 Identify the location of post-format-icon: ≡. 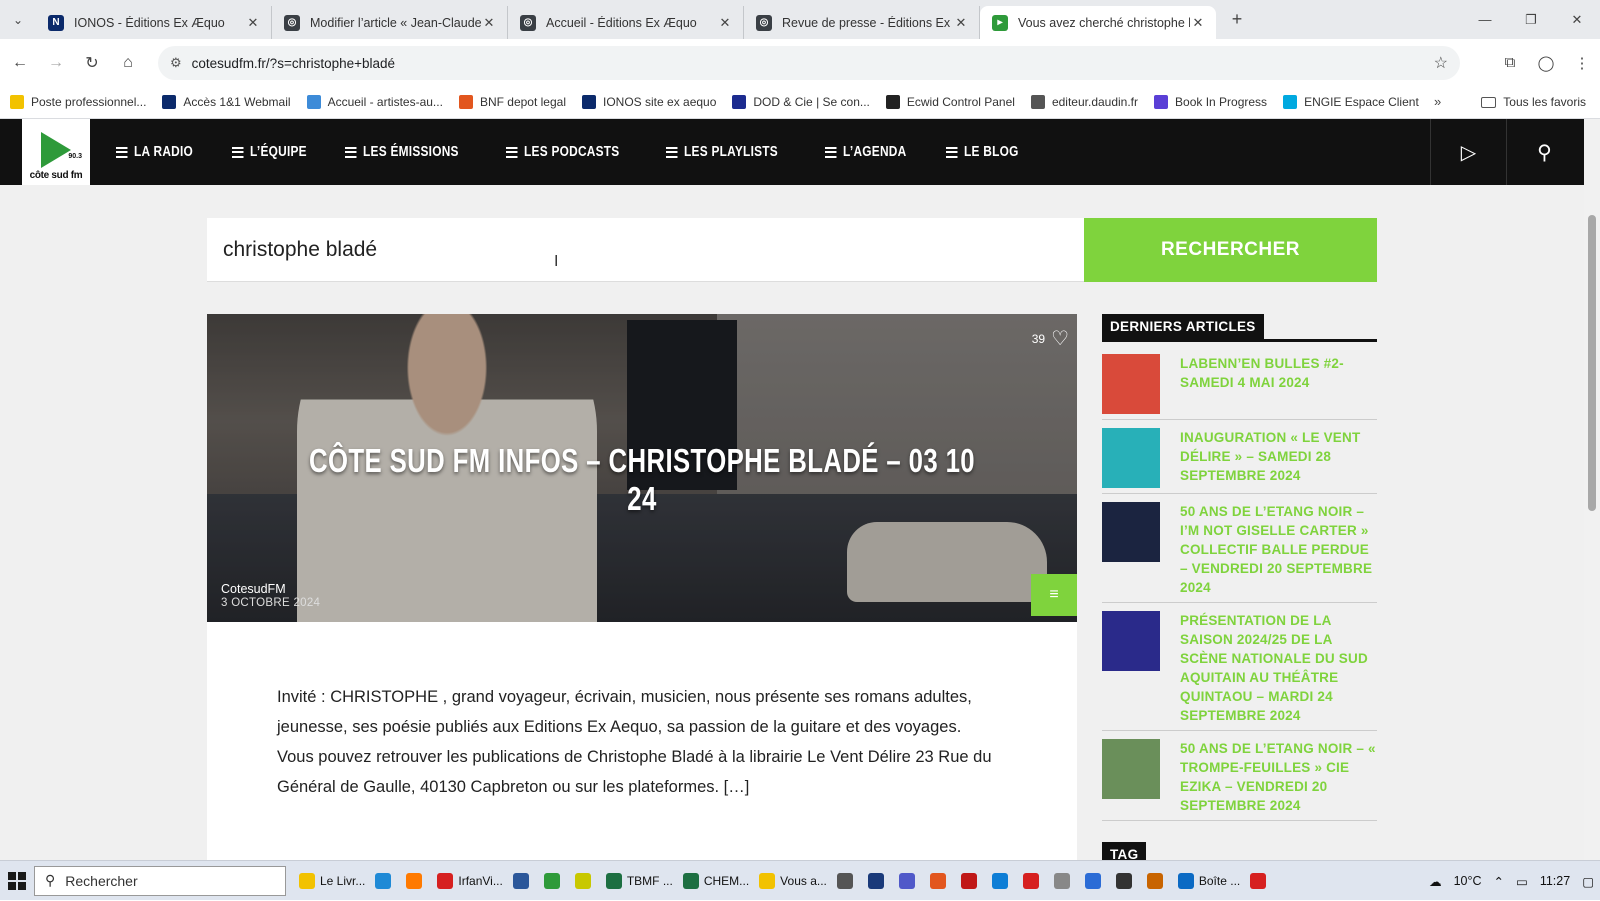
(1054, 595).